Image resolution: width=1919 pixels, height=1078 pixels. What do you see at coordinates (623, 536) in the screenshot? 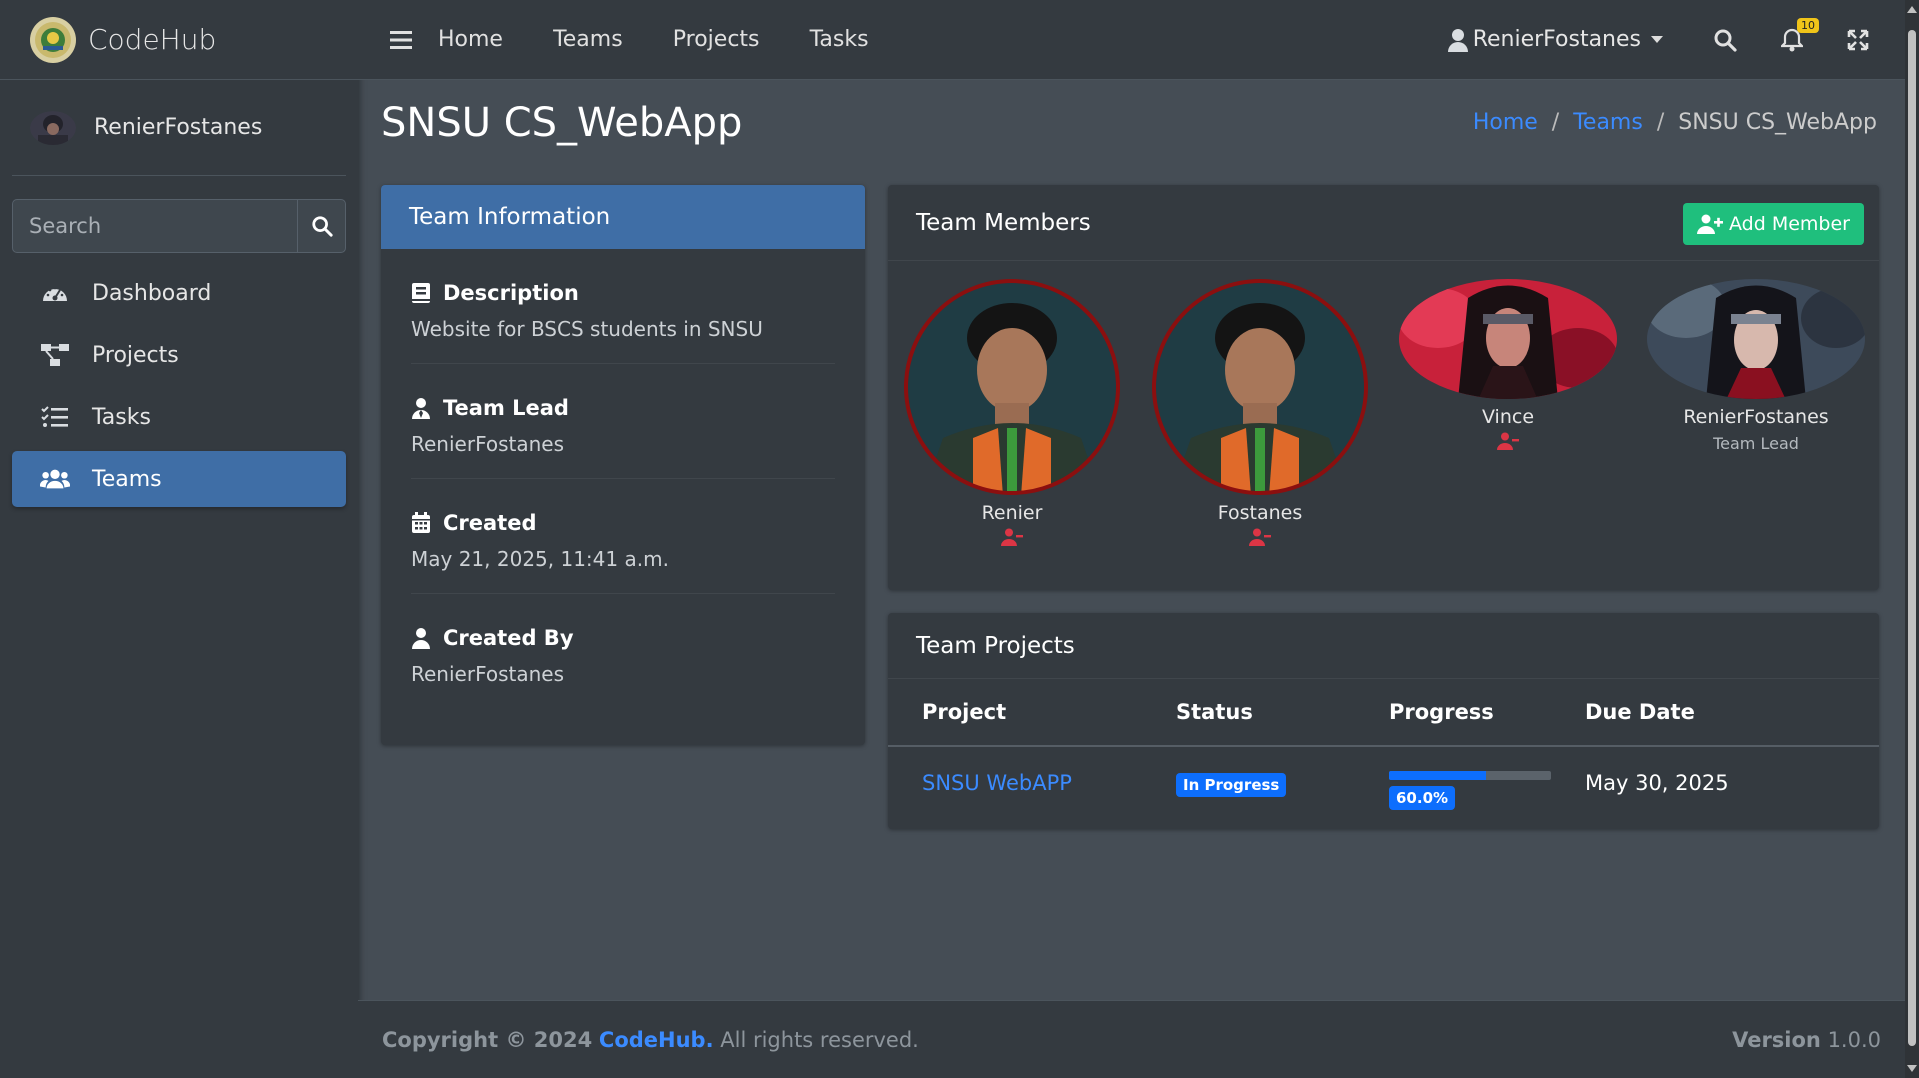
I see `created-section: Created May 21, 2025, 11:41 a.m.` at bounding box center [623, 536].